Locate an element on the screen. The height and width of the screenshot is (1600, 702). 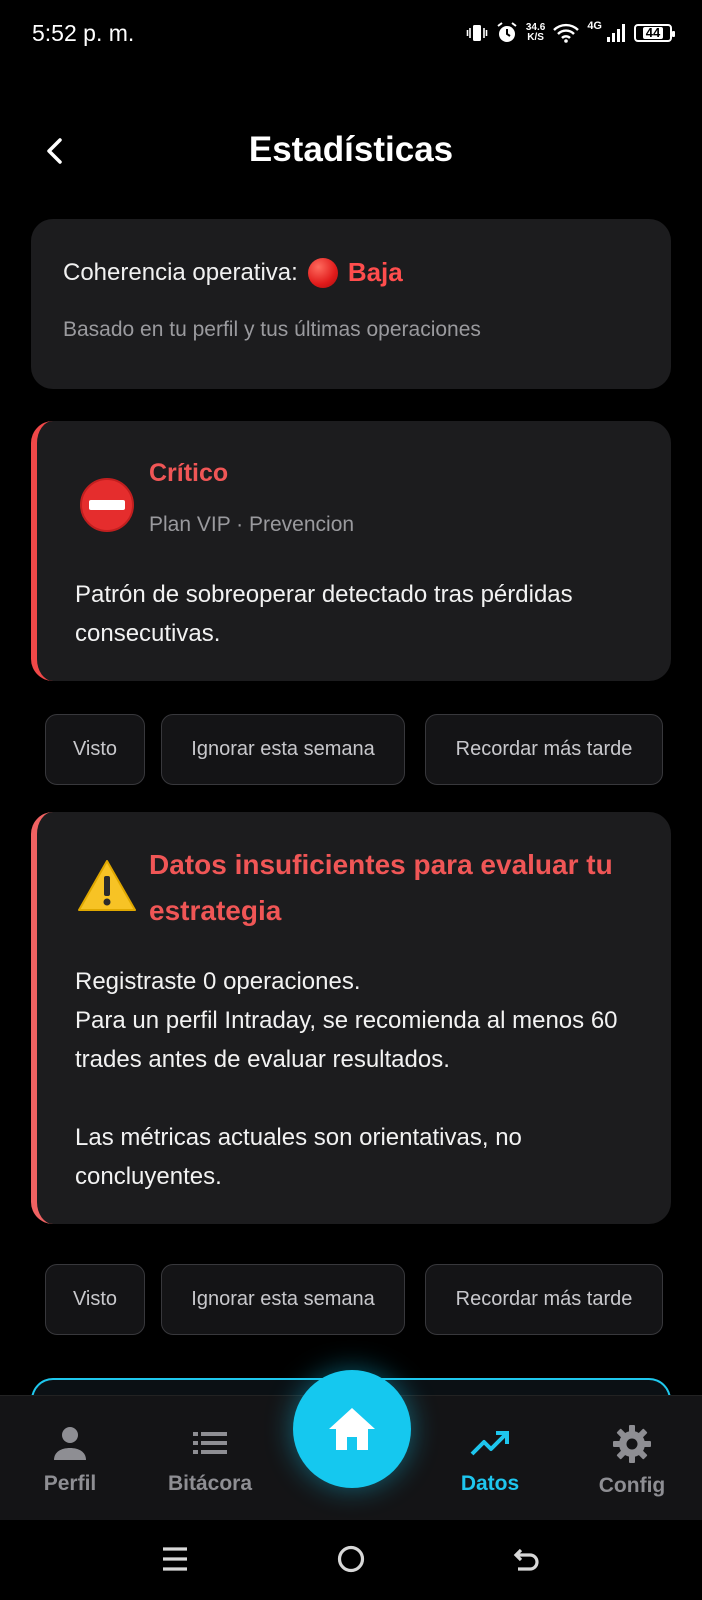
signal-icon is located at coordinates (616, 33).